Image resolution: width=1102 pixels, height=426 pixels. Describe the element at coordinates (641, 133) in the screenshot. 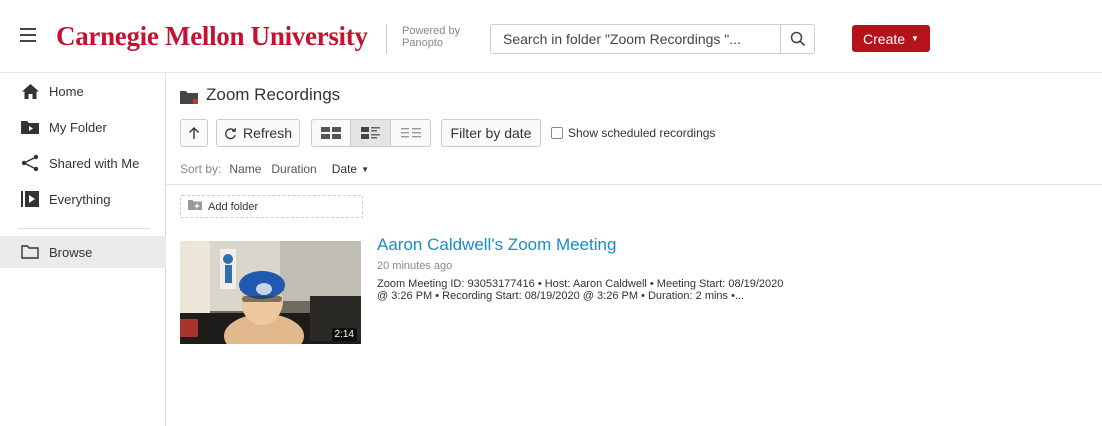

I see `show-scheduled-label: Show scheduled recordings` at that location.